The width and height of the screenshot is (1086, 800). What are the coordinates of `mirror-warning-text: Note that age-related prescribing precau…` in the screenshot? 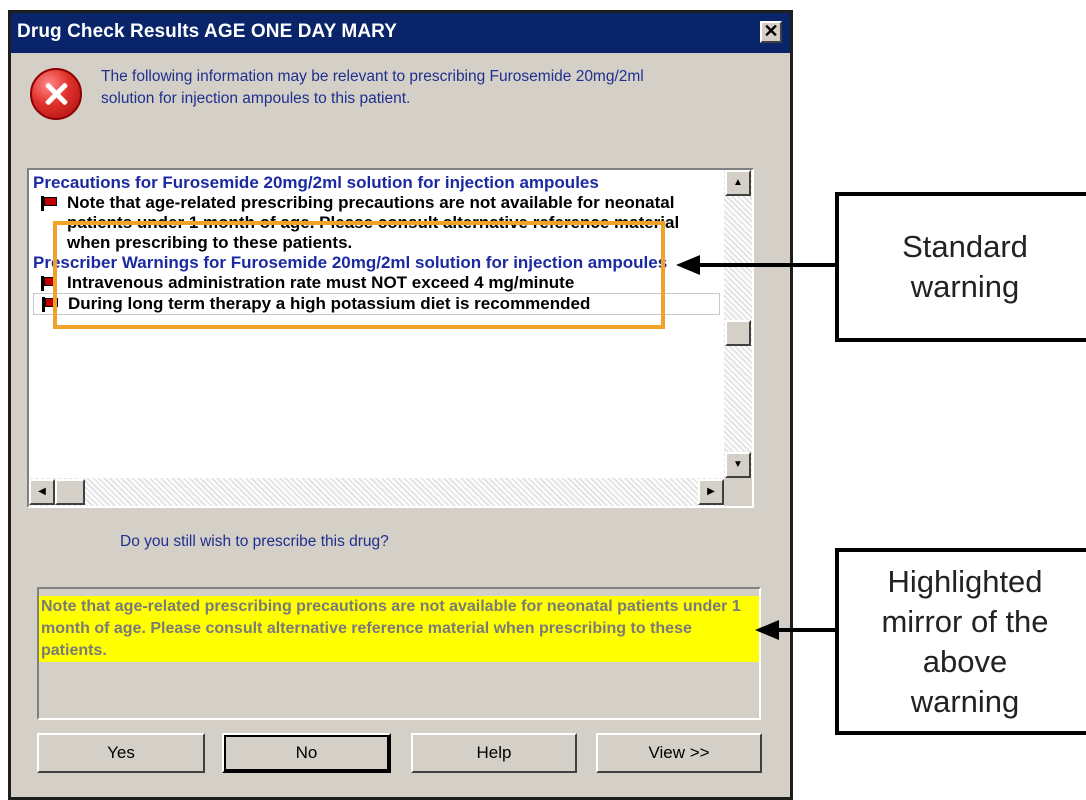 It's located at (399, 629).